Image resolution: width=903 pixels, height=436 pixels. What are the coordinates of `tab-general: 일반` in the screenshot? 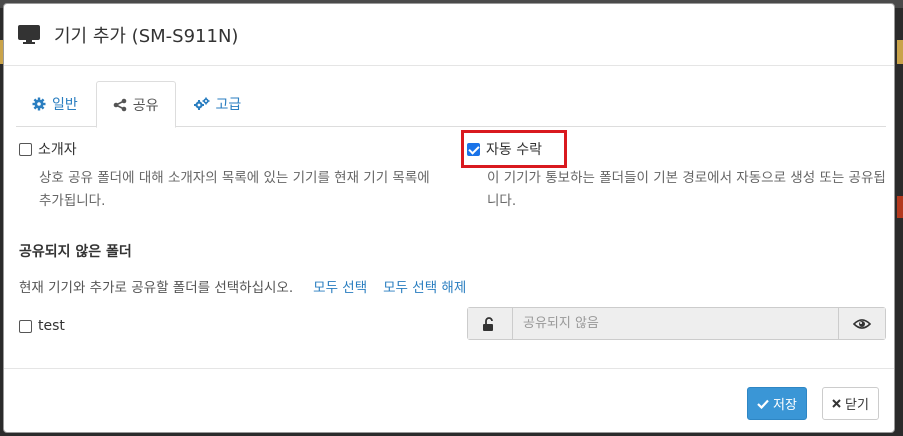 It's located at (55, 104).